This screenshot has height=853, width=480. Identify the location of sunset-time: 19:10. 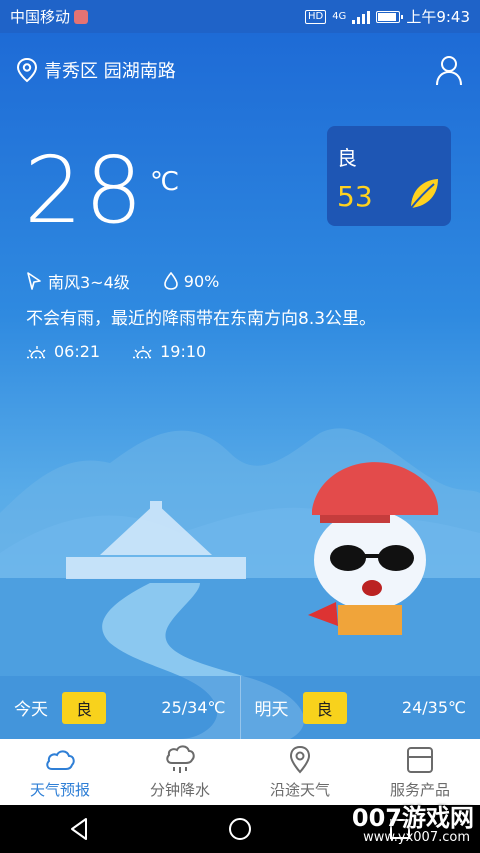
(183, 351).